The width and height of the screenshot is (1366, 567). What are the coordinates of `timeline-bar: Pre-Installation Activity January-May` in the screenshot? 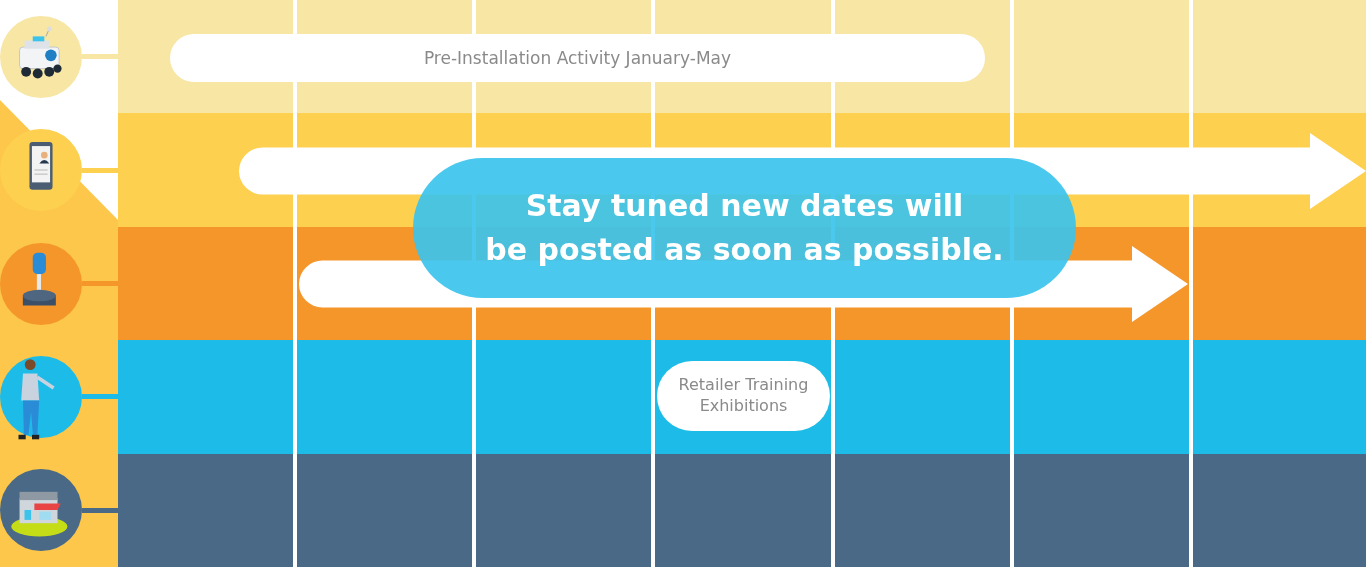 It's located at (577, 58).